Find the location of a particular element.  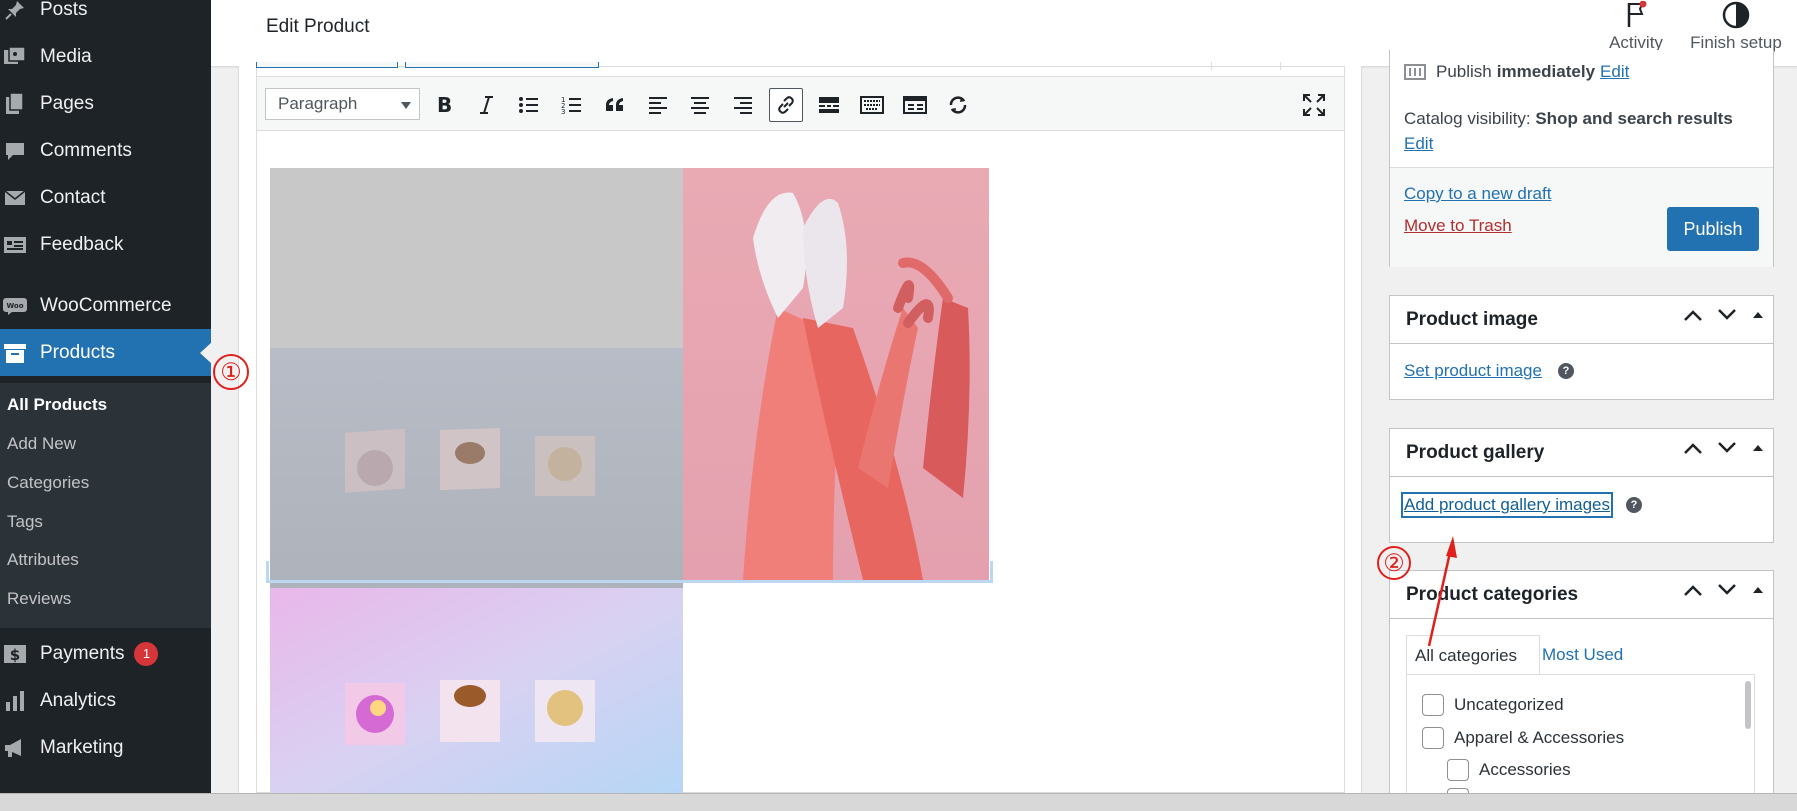

sidebar-item-products: Products is located at coordinates (106, 352).